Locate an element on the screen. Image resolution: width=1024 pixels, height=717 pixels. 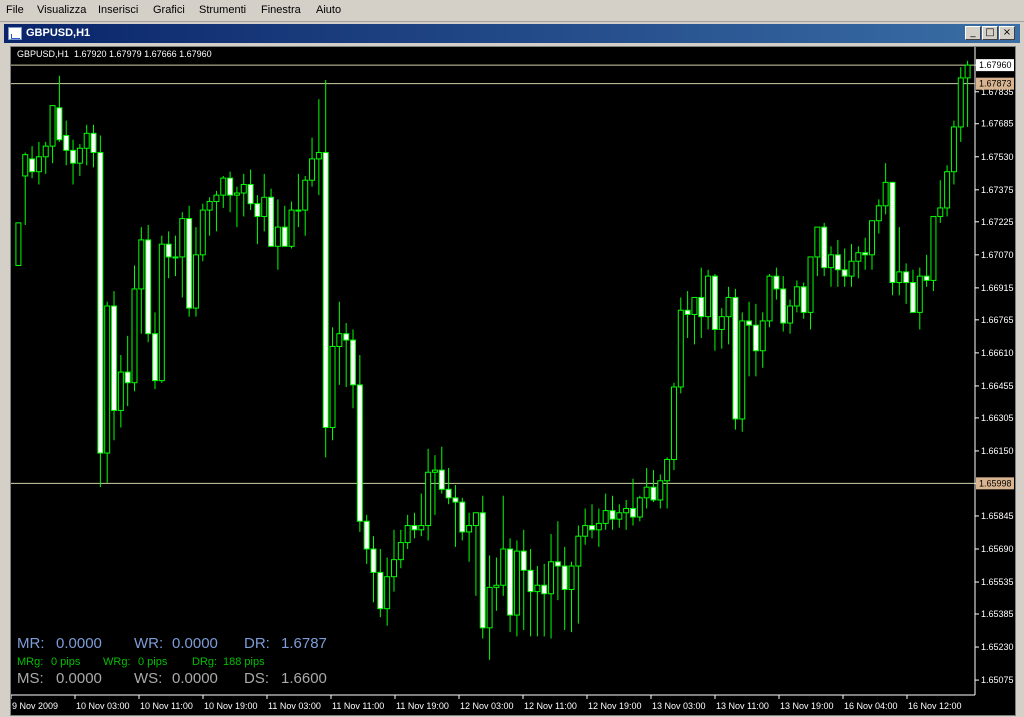
maximize-button: □ is located at coordinates (990, 33).